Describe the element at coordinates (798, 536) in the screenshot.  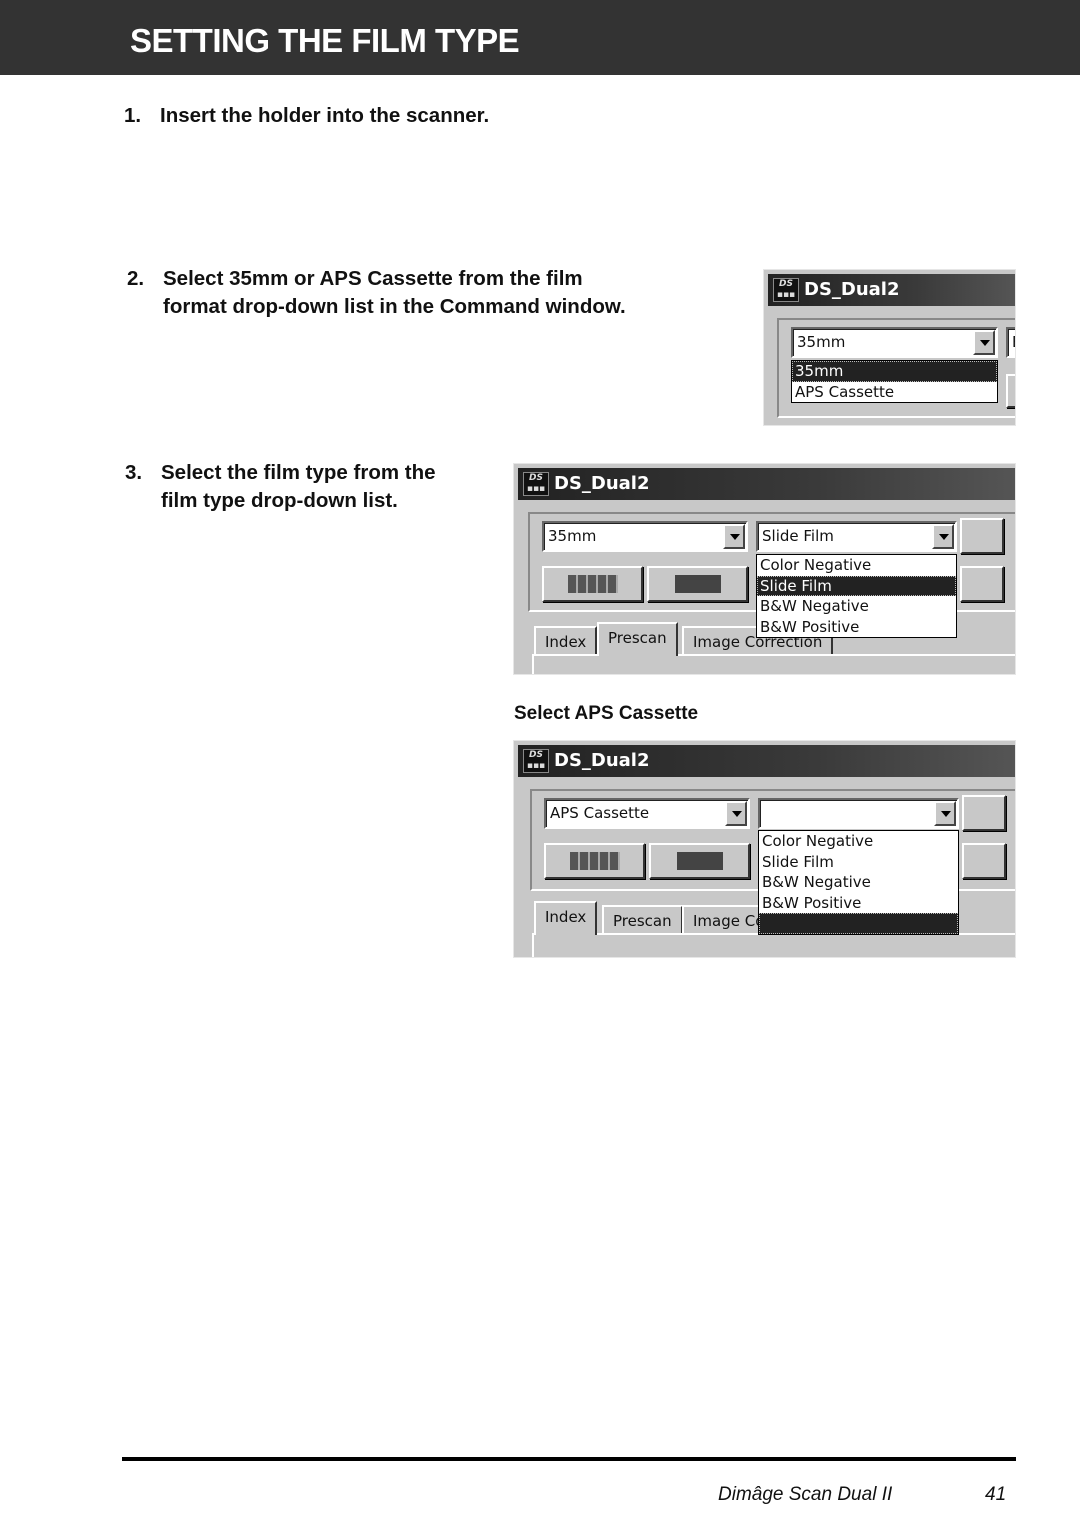
I see `dropdown-value: Slide Film` at that location.